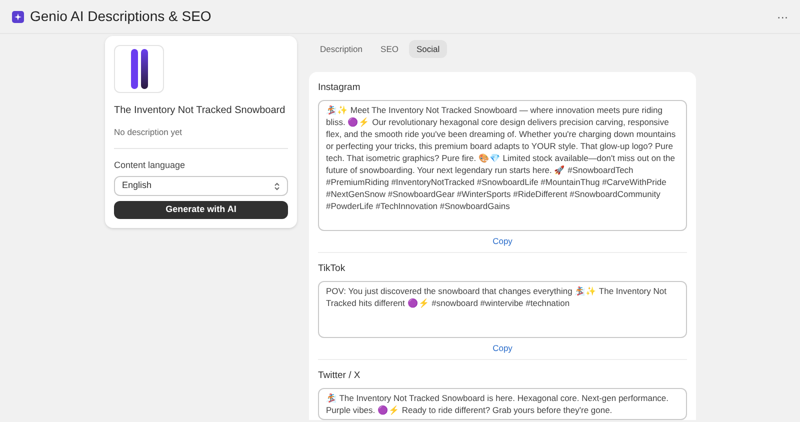  Describe the element at coordinates (390, 49) in the screenshot. I see `tab: SEO` at that location.